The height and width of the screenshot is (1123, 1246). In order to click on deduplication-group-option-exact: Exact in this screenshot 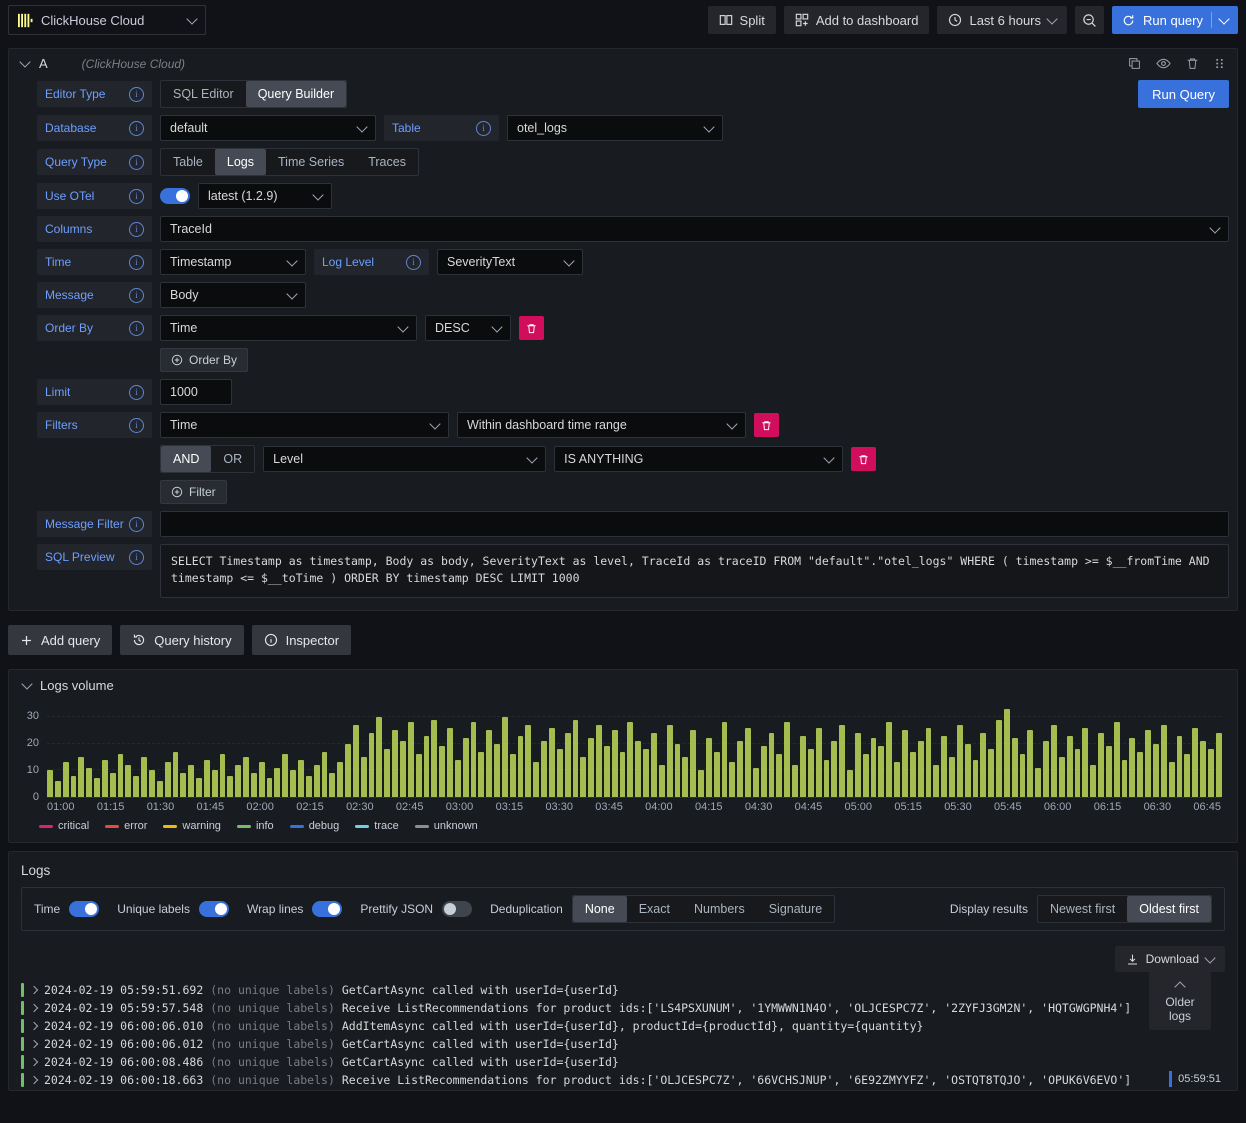, I will do `click(654, 909)`.